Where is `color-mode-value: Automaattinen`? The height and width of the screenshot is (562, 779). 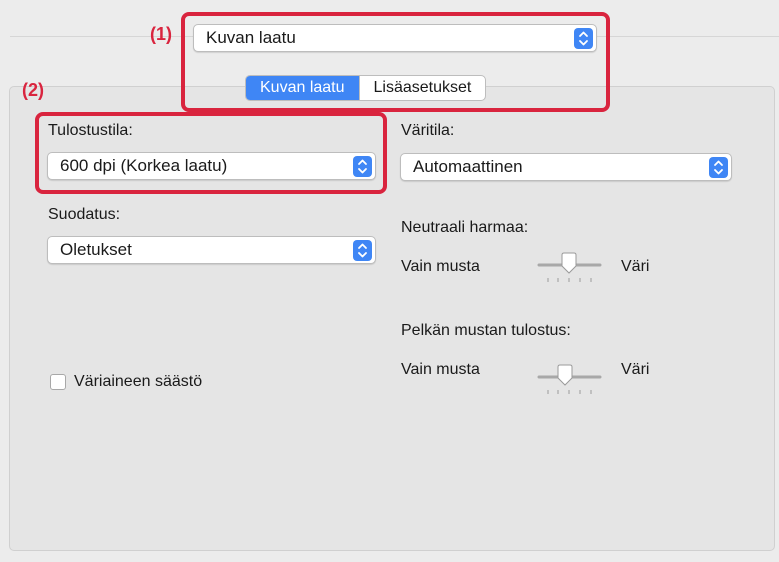
color-mode-value: Automaattinen is located at coordinates (468, 166).